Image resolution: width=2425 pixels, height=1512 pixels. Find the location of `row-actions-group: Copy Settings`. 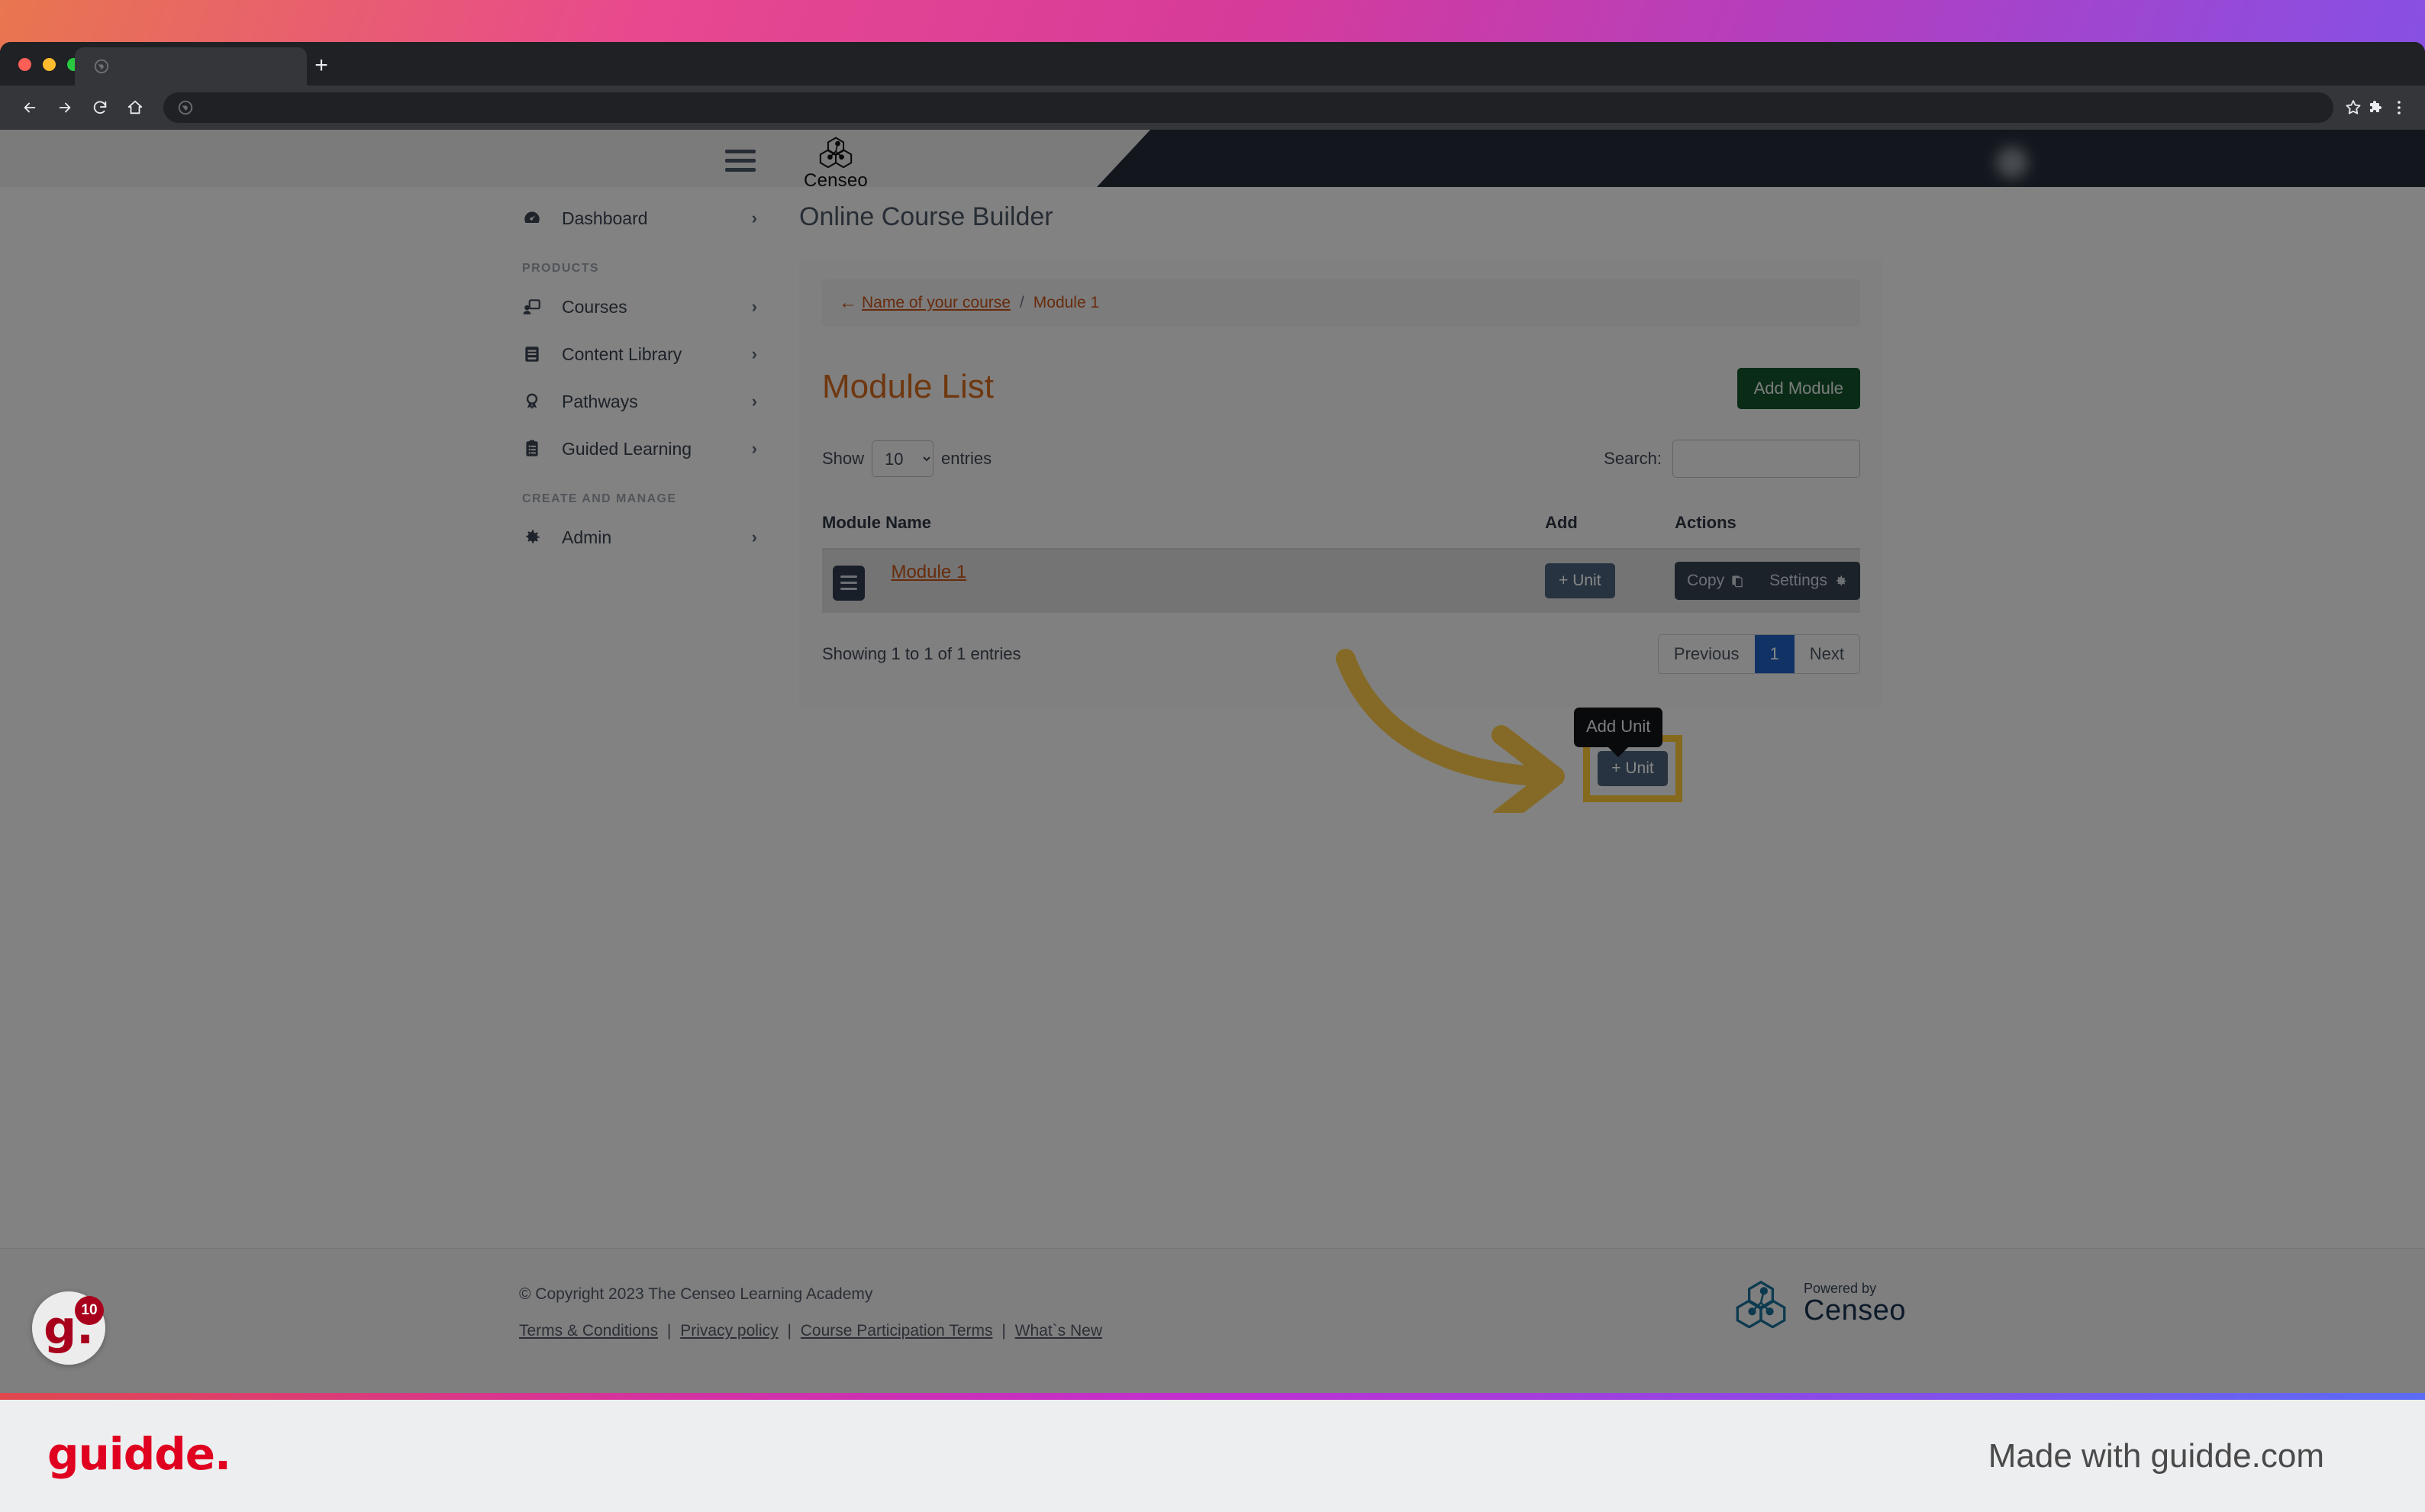

row-actions-group: Copy Settings is located at coordinates (1767, 581).